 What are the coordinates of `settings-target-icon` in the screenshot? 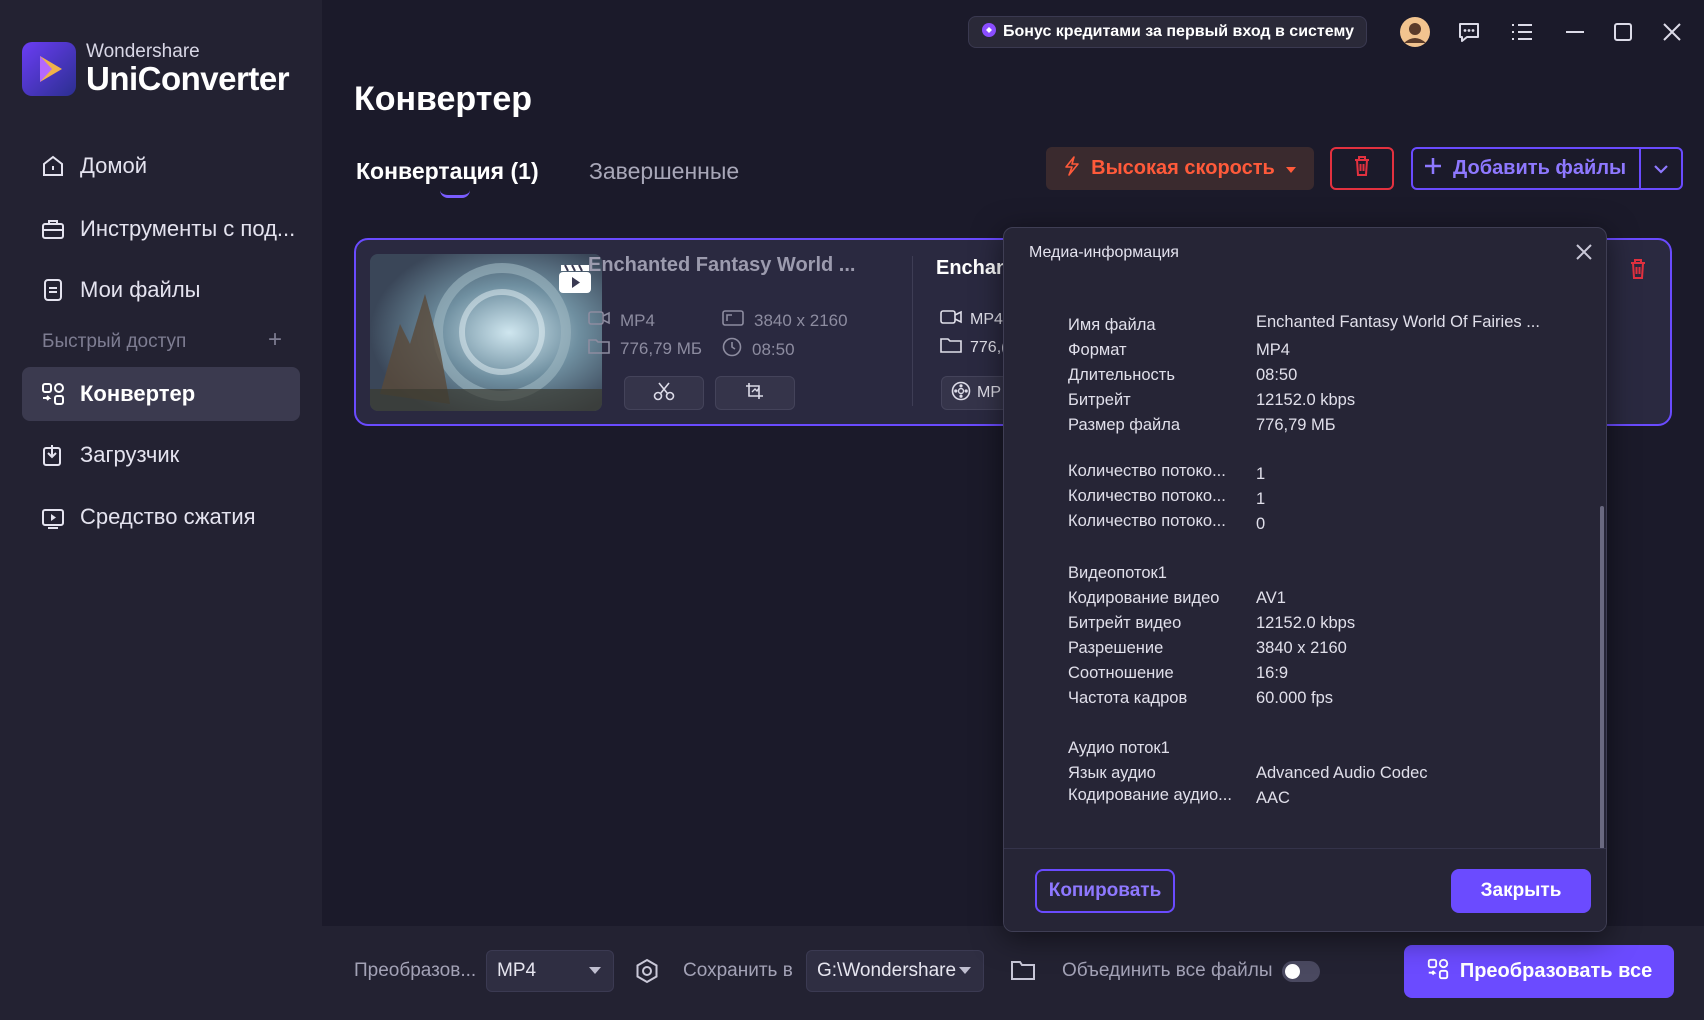 It's located at (647, 973).